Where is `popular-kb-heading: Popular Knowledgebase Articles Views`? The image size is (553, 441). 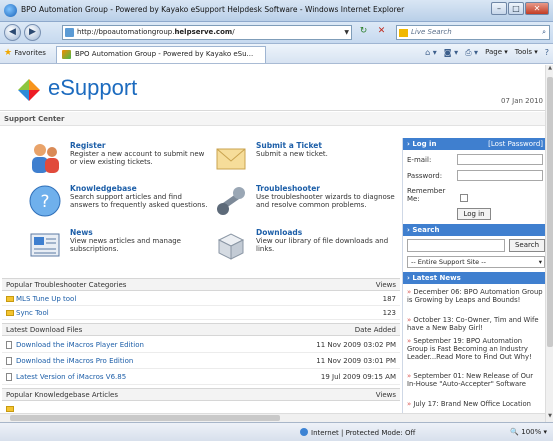 popular-kb-heading: Popular Knowledgebase Articles Views is located at coordinates (201, 394).